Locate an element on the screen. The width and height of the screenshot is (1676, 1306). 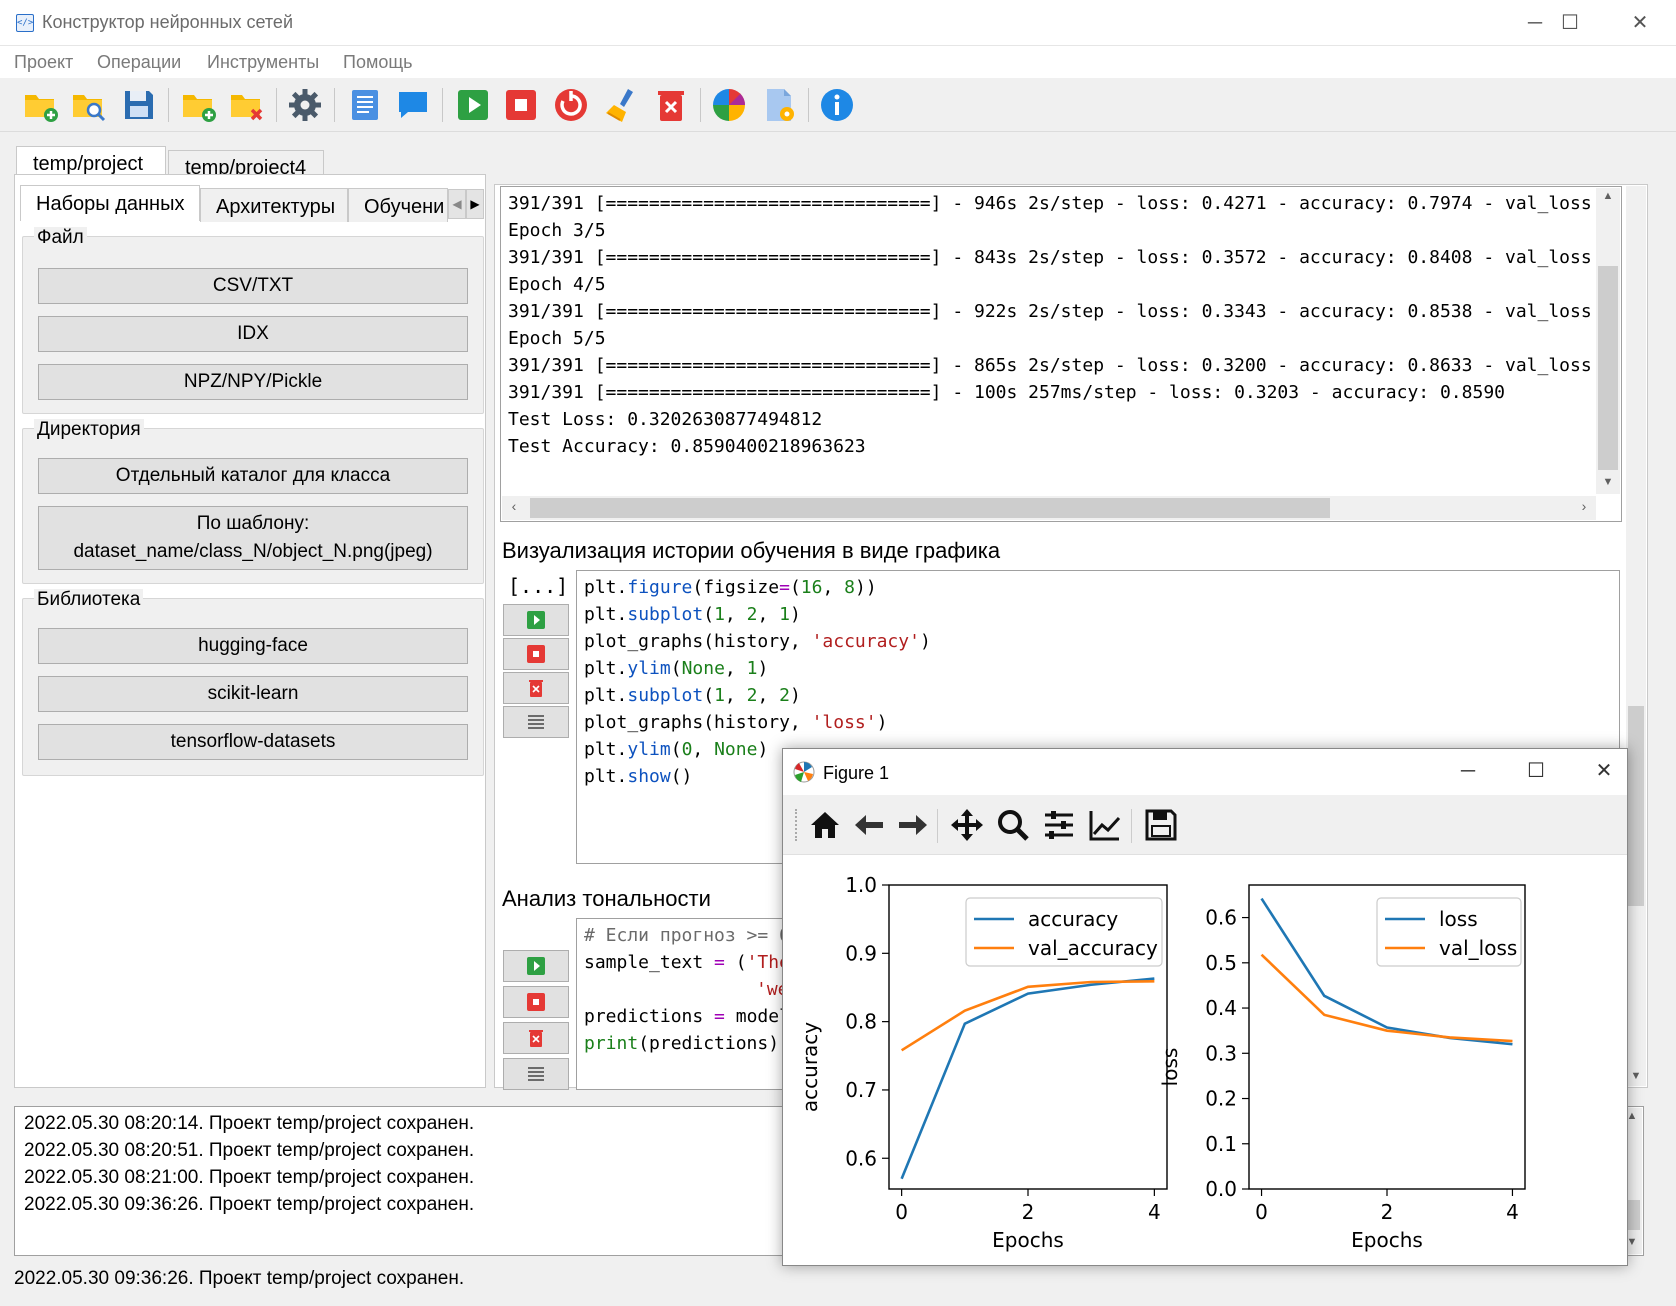
console-line: Epoch 4/5 is located at coordinates (557, 284).